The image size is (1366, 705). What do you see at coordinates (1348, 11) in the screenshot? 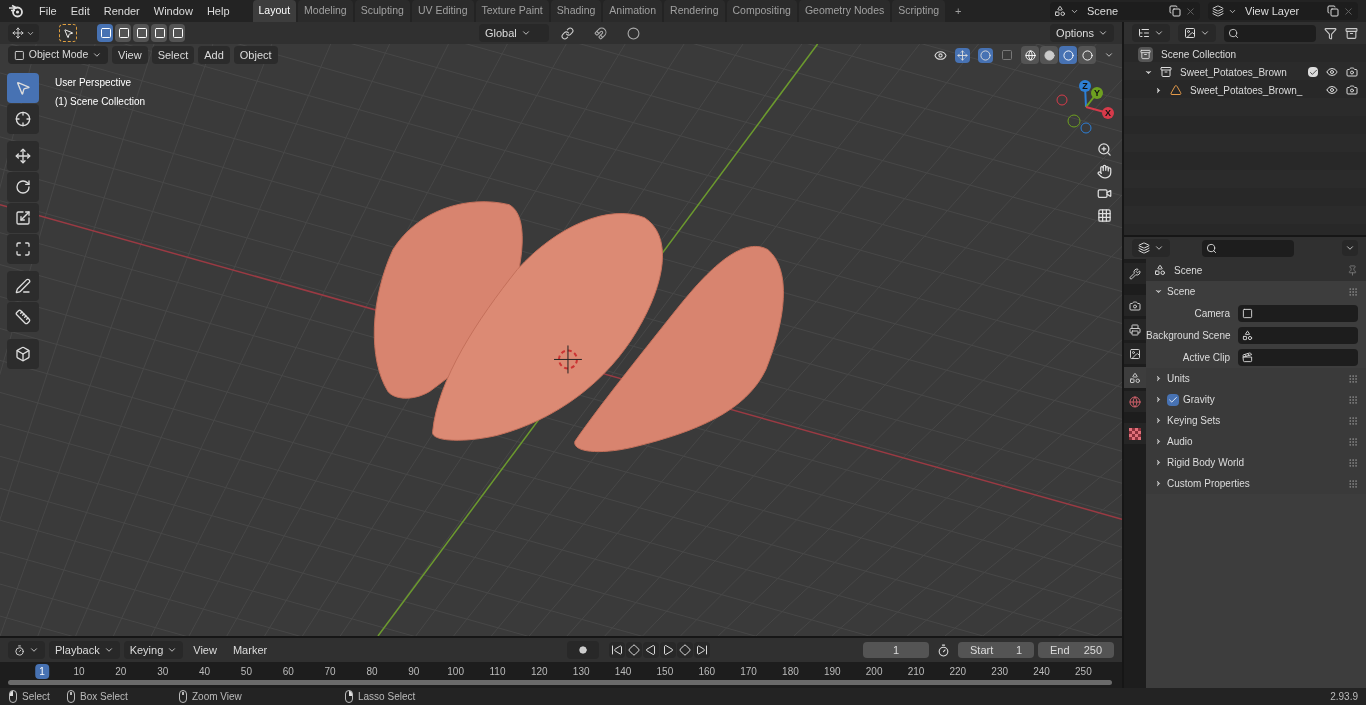
I see `close-icon` at bounding box center [1348, 11].